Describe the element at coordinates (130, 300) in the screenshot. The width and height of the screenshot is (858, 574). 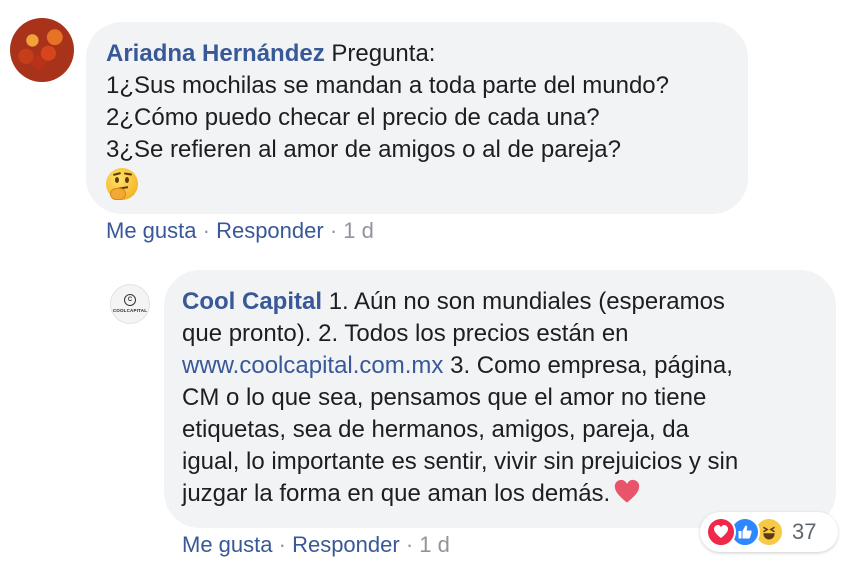
I see `cool-capital-logo-icon: C` at that location.